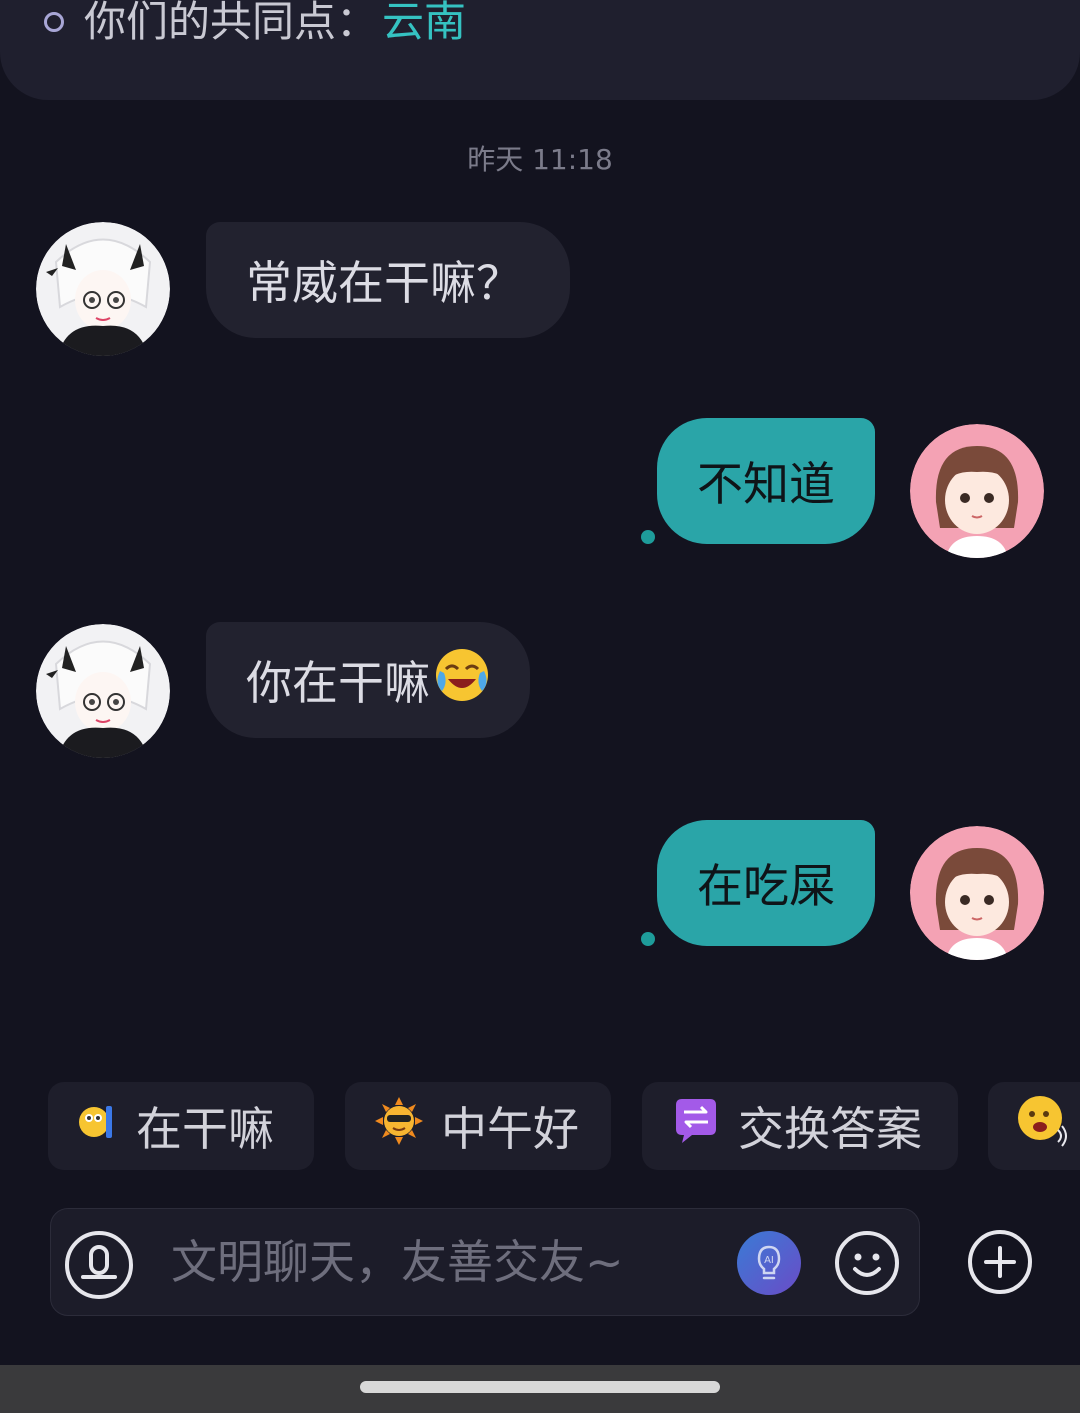 The height and width of the screenshot is (1413, 1080). What do you see at coordinates (1043, 1126) in the screenshot?
I see `talking-emoji-icon` at bounding box center [1043, 1126].